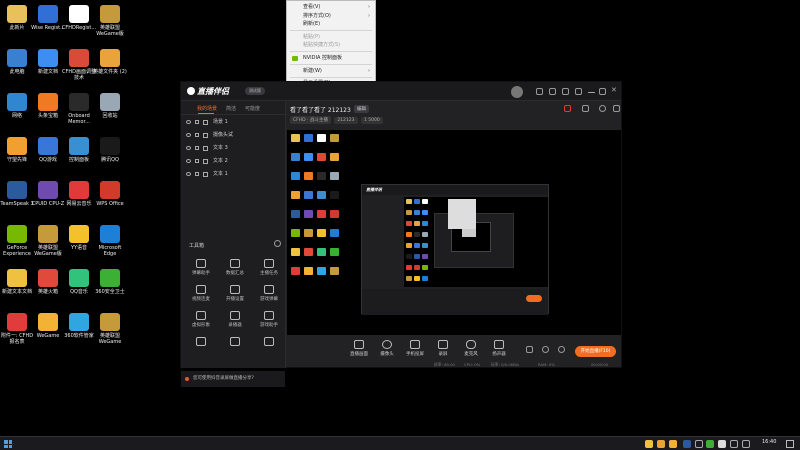 This screenshot has height=450, width=800. What do you see at coordinates (235, 267) in the screenshot?
I see `toolbox-tool: 数据汇总` at bounding box center [235, 267].